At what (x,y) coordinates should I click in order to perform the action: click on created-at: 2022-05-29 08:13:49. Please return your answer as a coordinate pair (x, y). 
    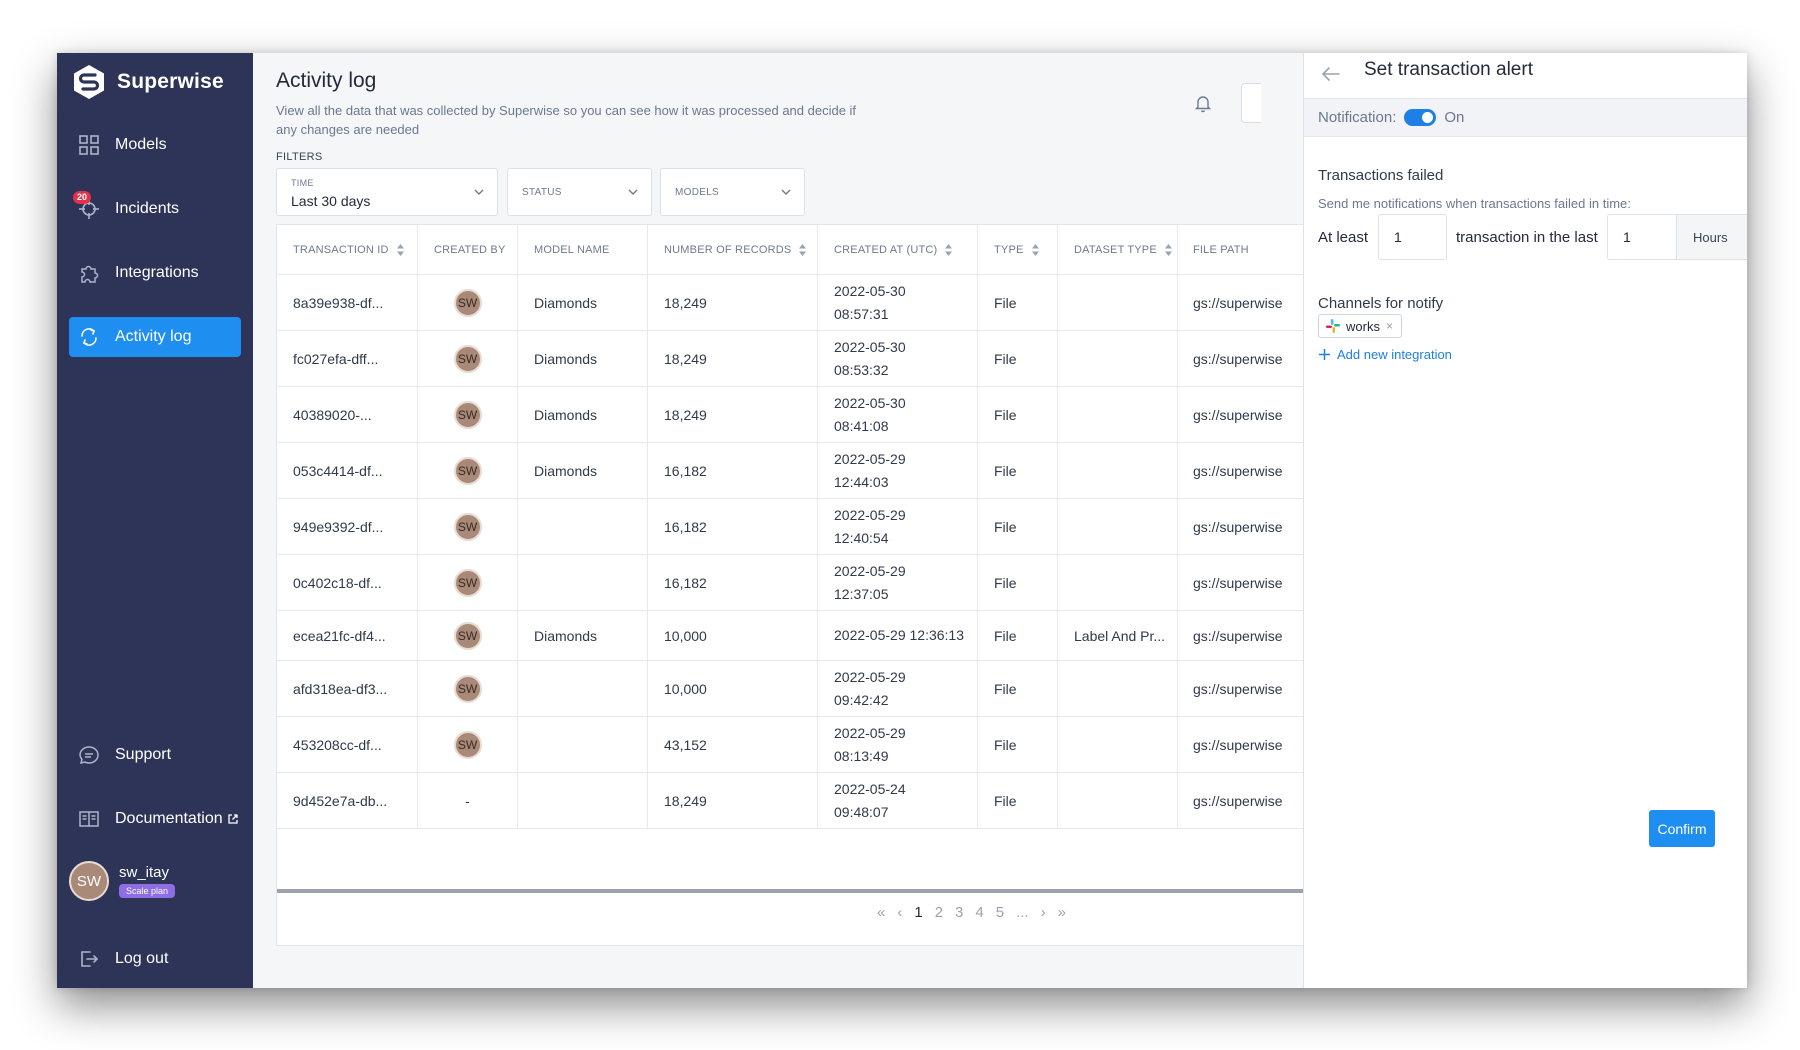
    Looking at the image, I should click on (870, 745).